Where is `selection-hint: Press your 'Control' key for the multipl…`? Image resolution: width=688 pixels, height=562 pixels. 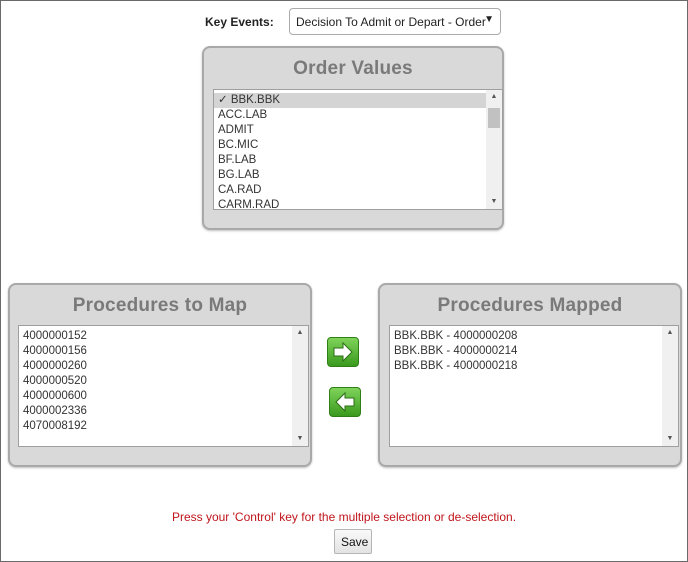
selection-hint: Press your 'Control' key for the multipl… is located at coordinates (344, 517).